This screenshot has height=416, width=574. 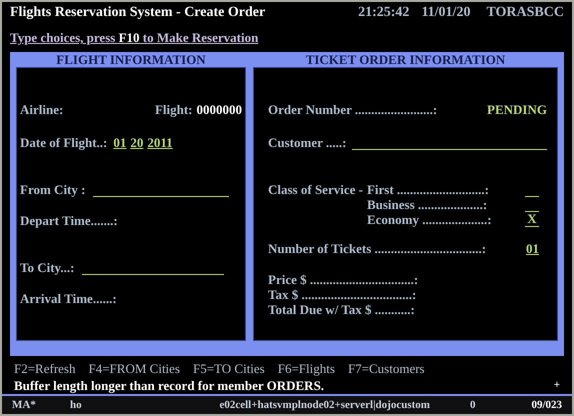 What do you see at coordinates (405, 59) in the screenshot?
I see `section-heading: TICKET ORDER INFORMATION` at bounding box center [405, 59].